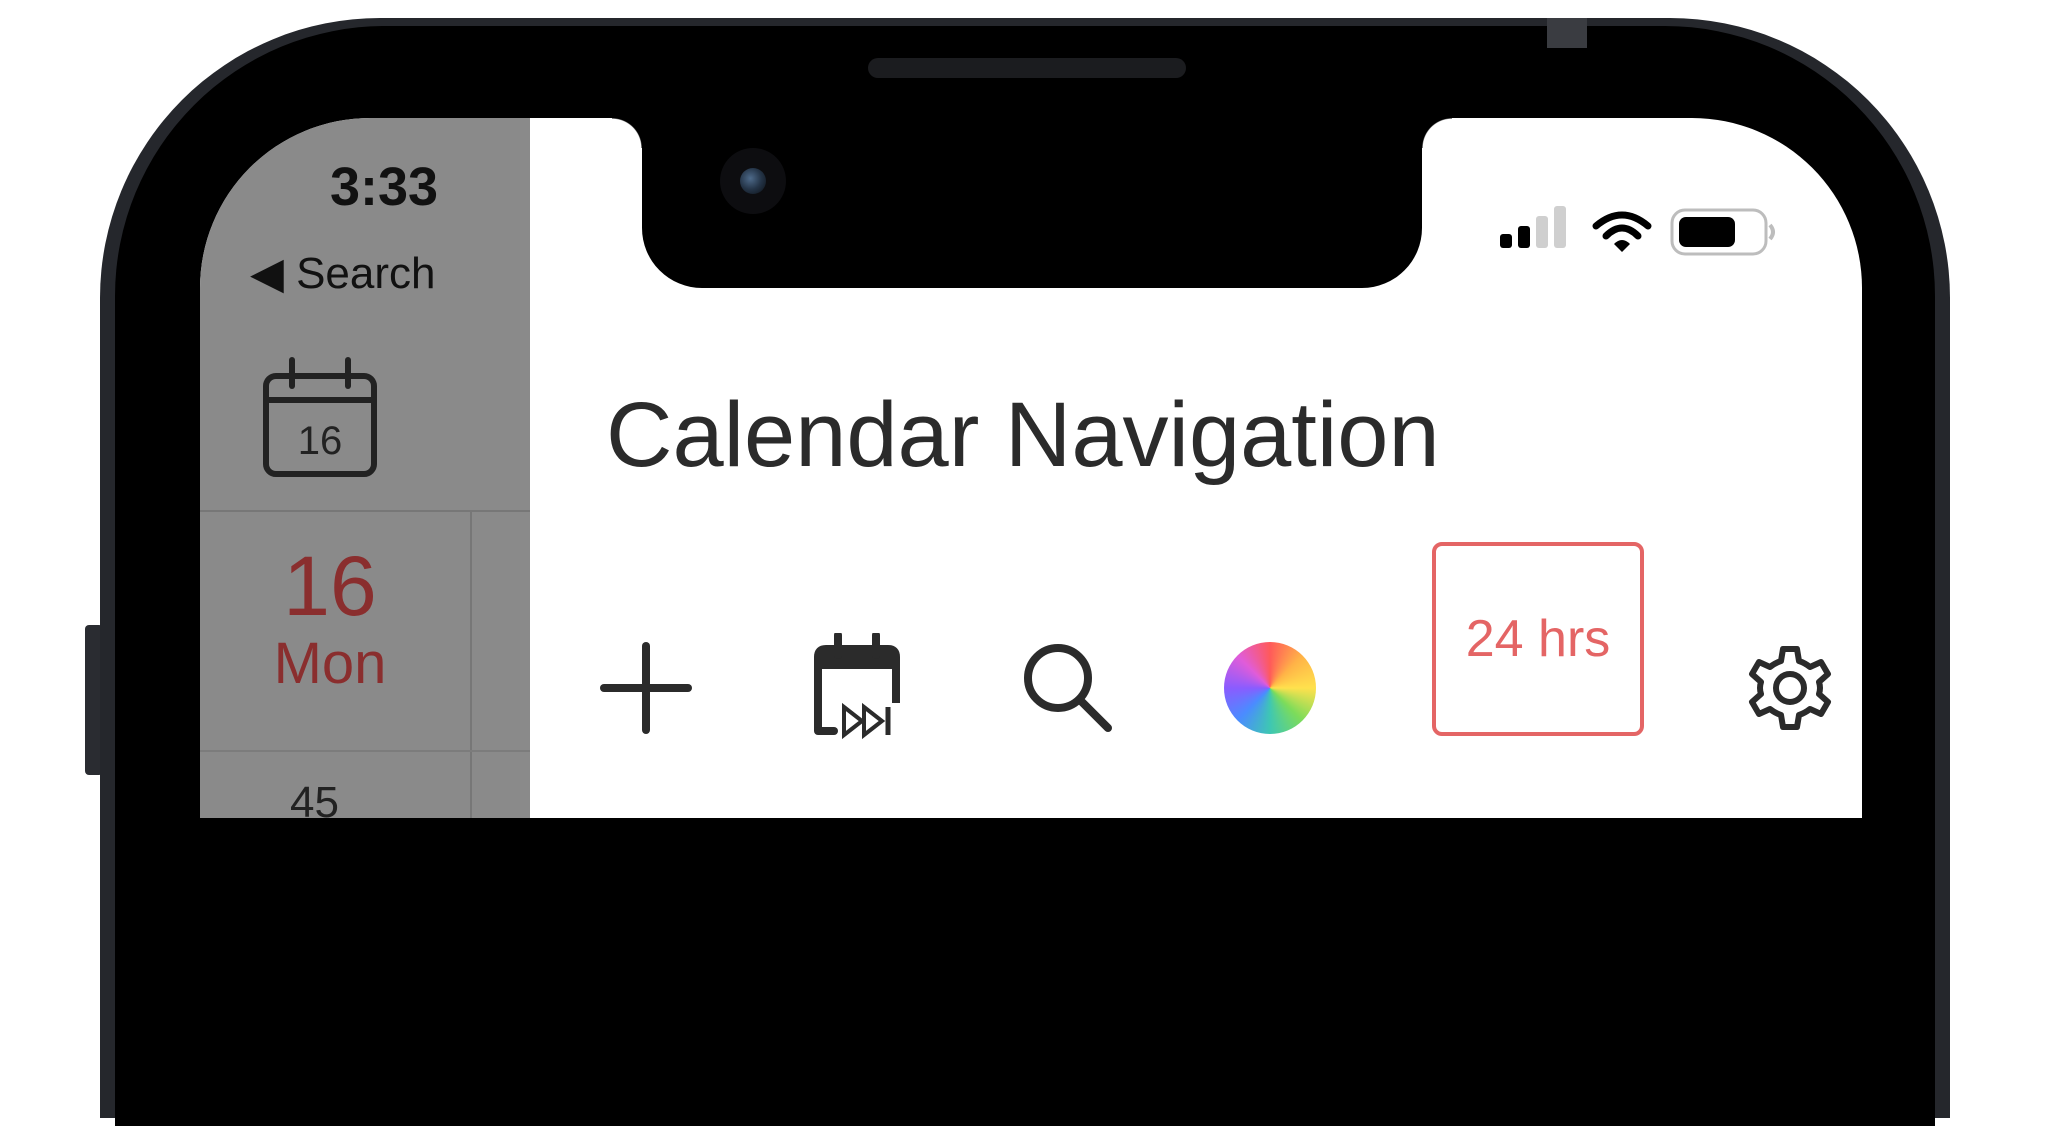 Image resolution: width=2048 pixels, height=1126 pixels. I want to click on plus-icon, so click(646, 688).